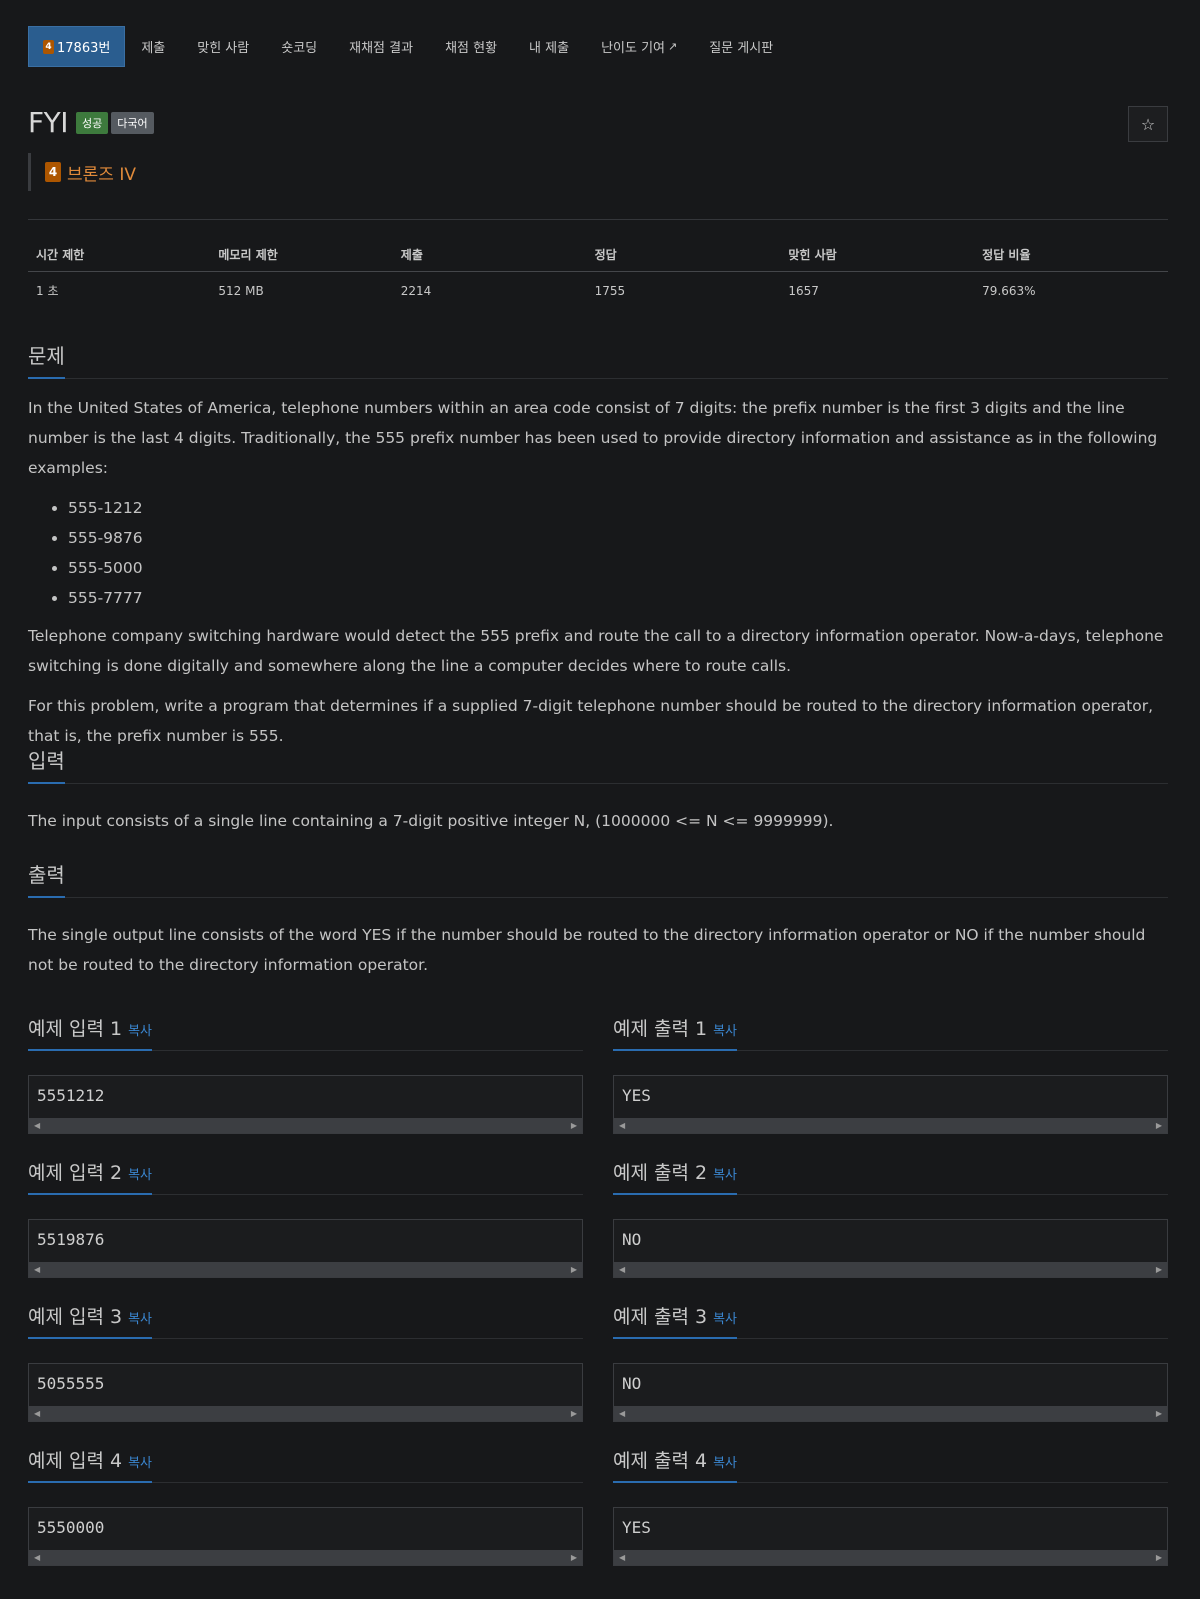  What do you see at coordinates (598, 358) in the screenshot?
I see `section-header: 문제` at bounding box center [598, 358].